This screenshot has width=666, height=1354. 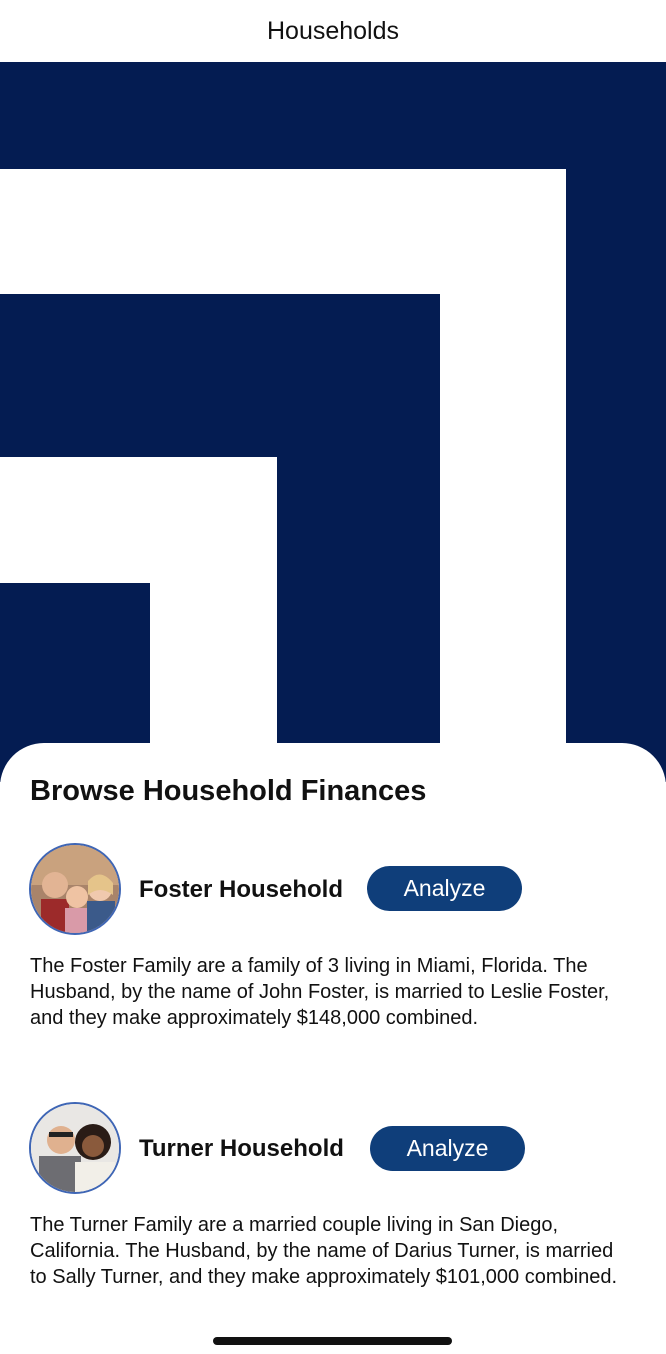 I want to click on household-name: Foster Household, so click(x=241, y=889).